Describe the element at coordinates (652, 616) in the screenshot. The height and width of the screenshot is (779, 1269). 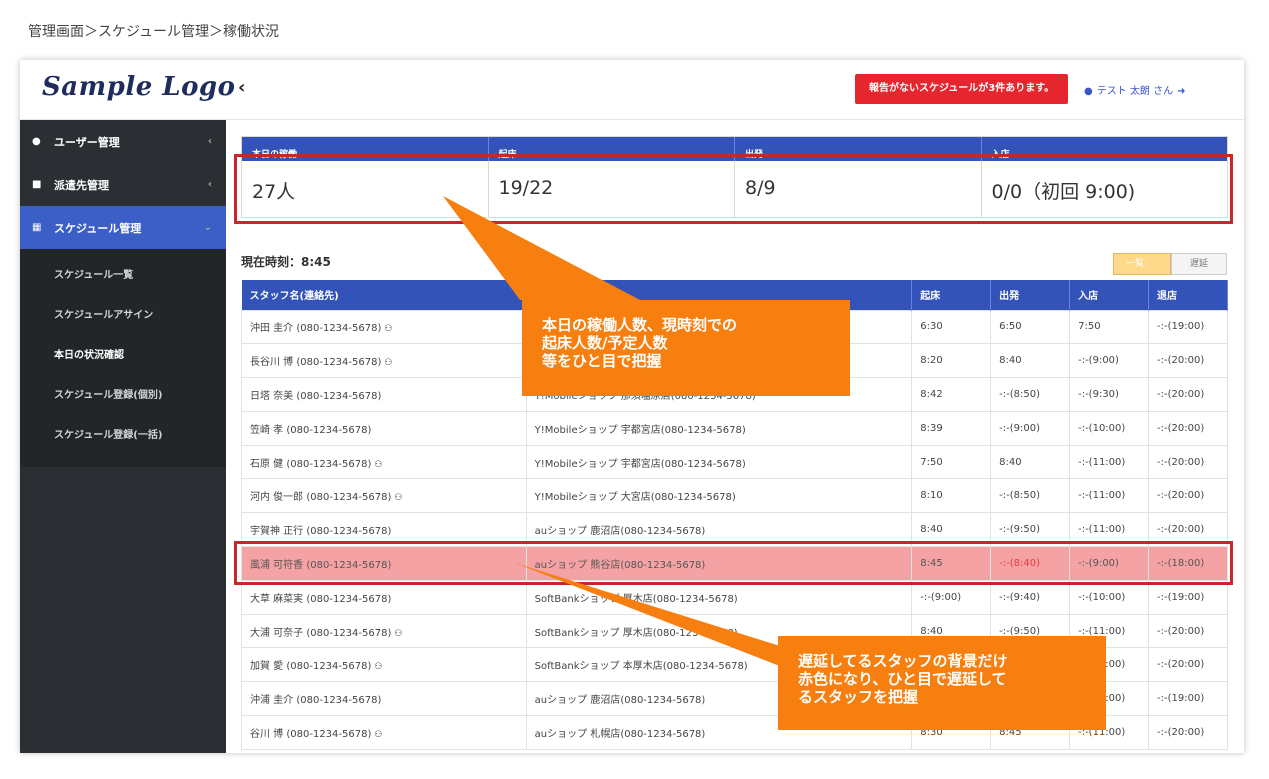
I see `callout-arrow-bottom` at that location.